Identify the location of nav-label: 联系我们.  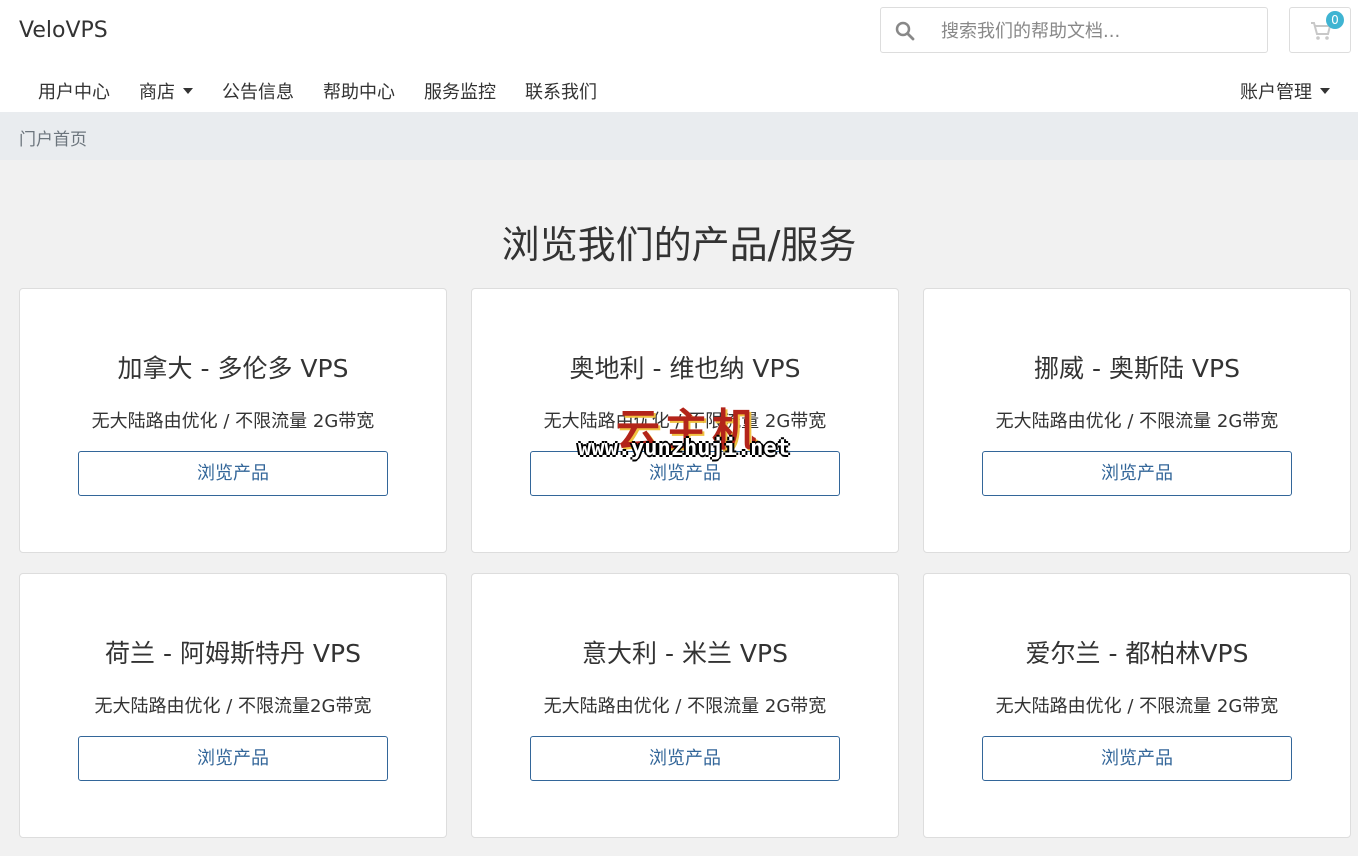
(561, 92).